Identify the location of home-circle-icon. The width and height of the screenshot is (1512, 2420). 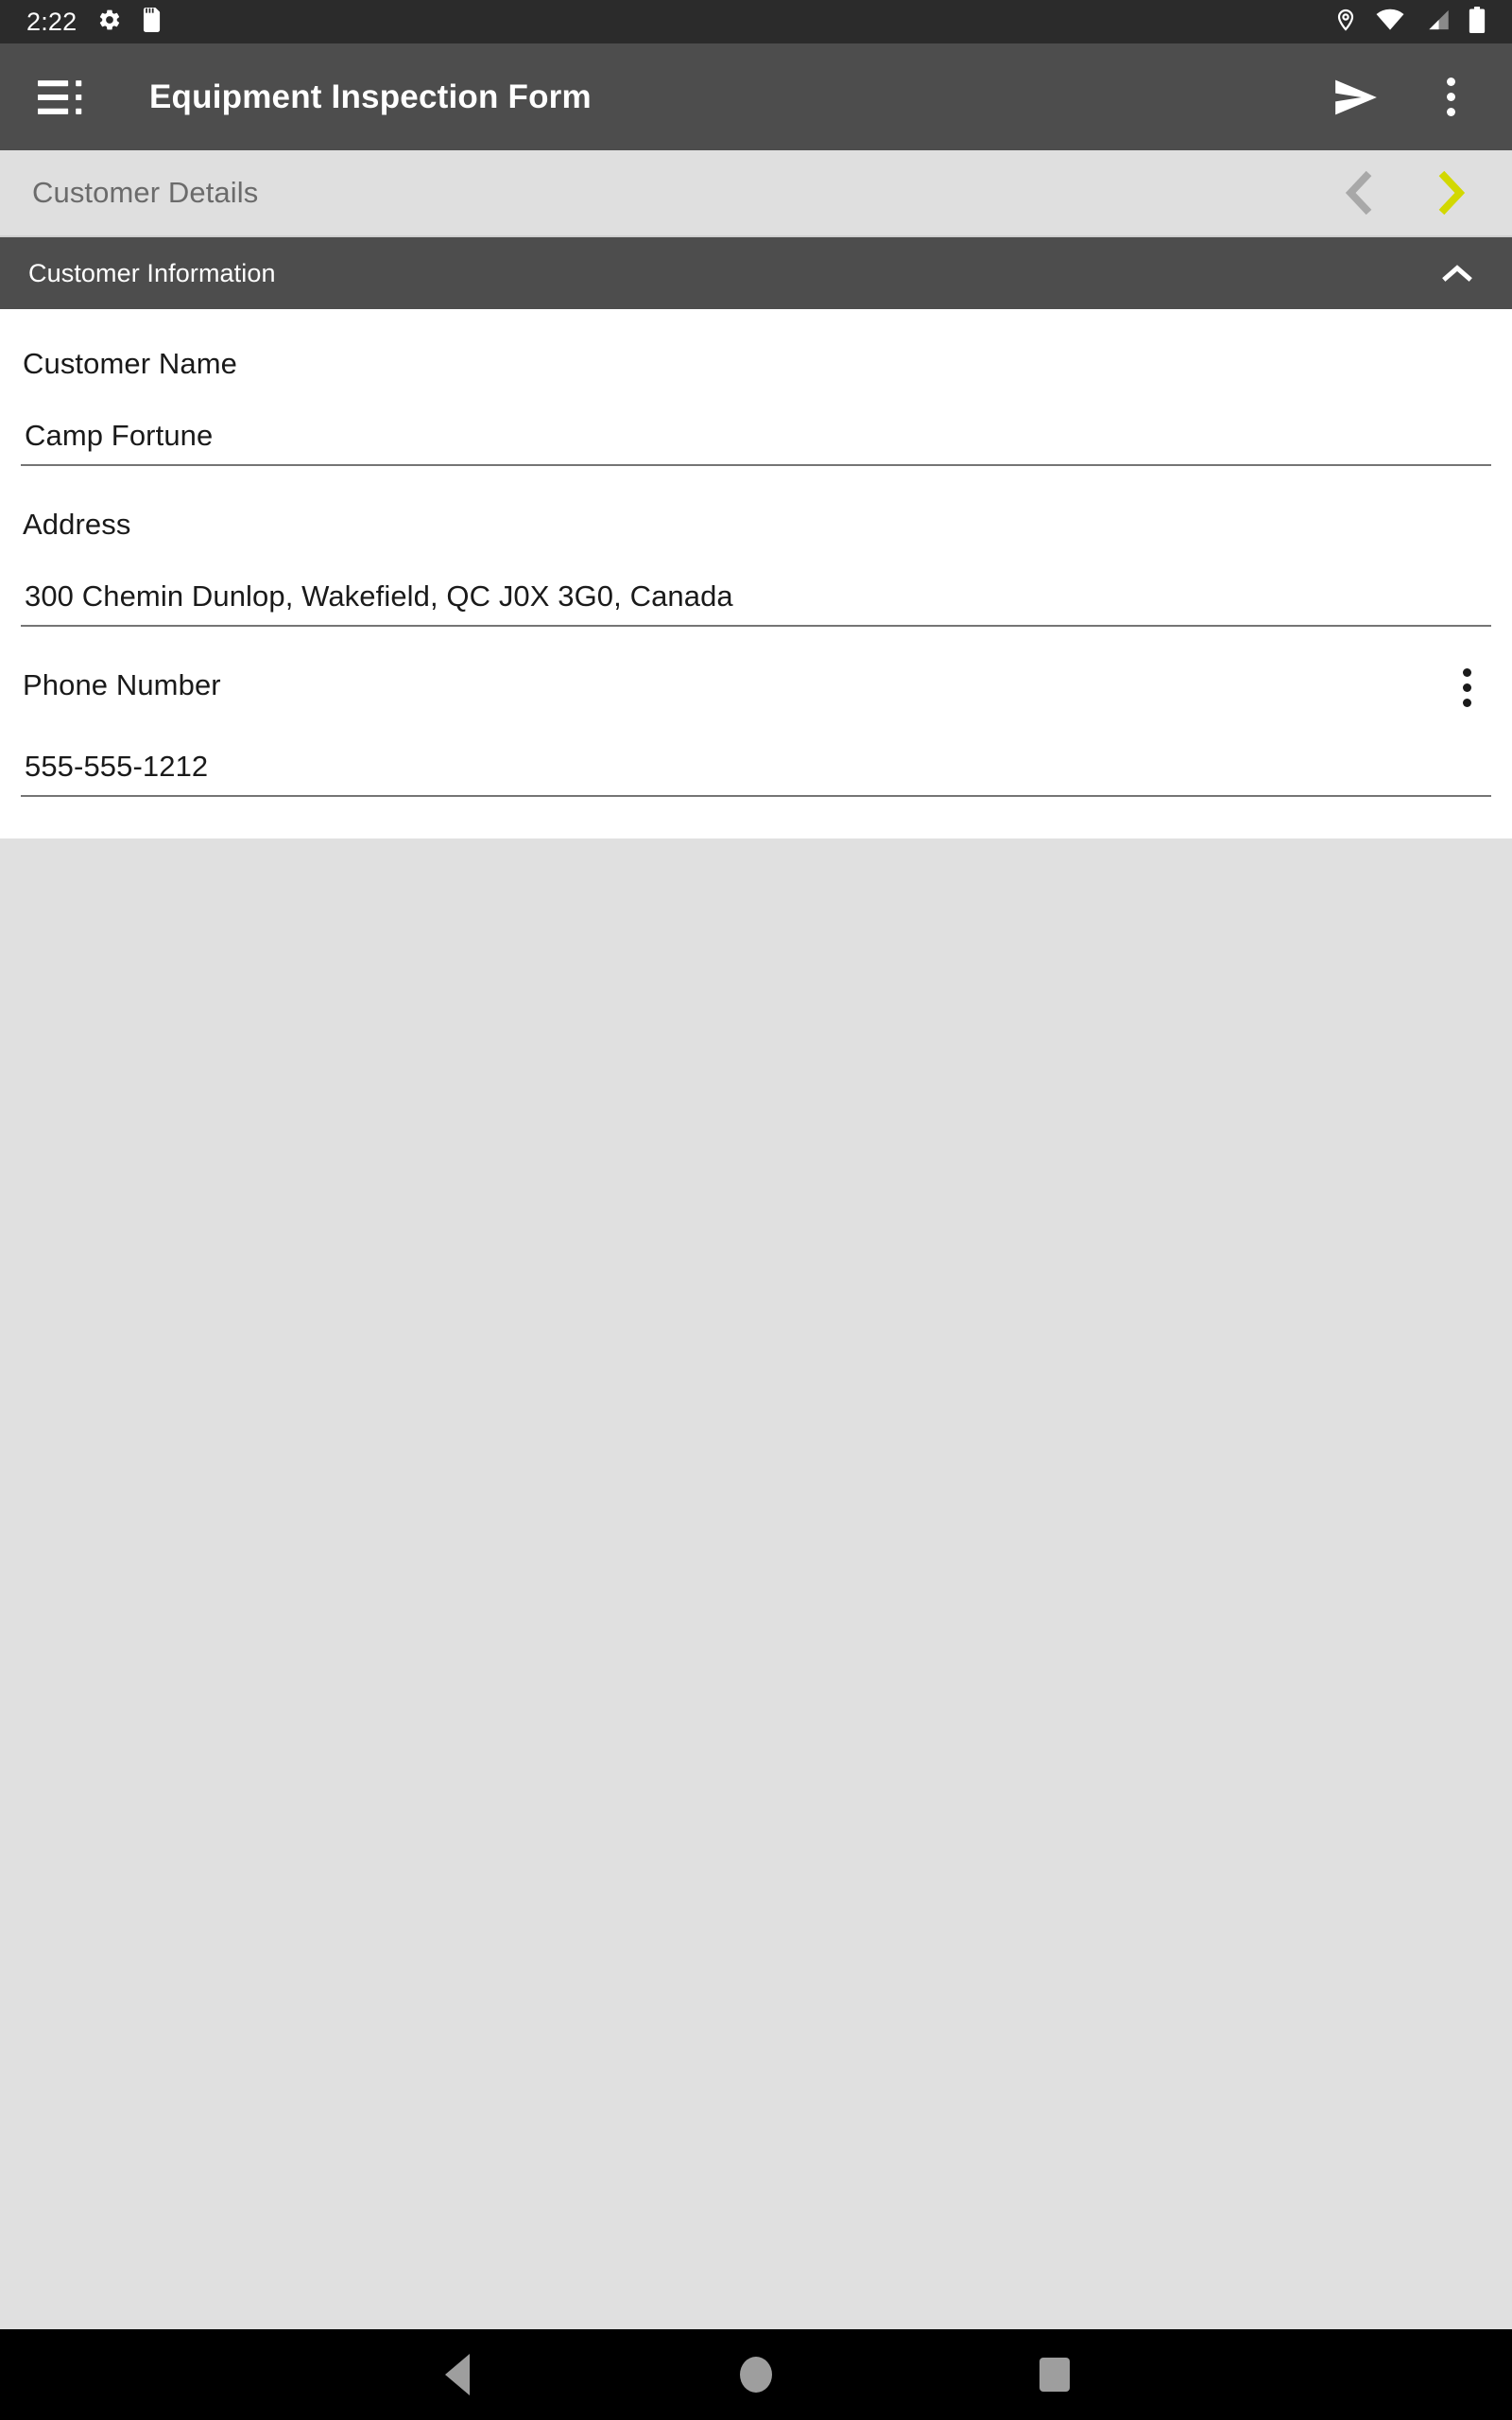
(756, 2375).